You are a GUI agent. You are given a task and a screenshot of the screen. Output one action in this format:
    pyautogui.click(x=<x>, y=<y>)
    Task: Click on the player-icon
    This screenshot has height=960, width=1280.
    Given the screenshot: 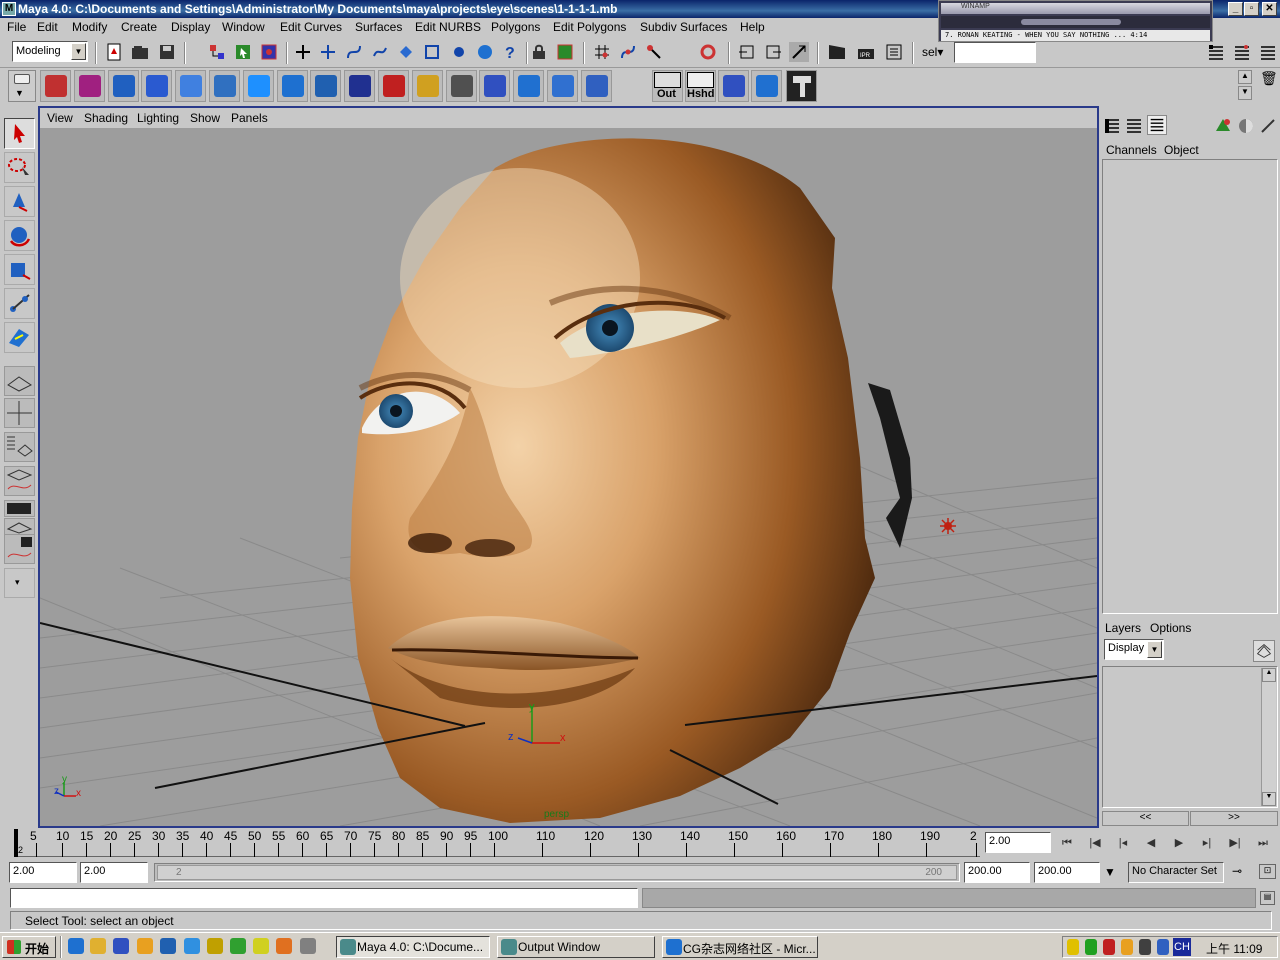 What is the action you would take?
    pyautogui.click(x=261, y=946)
    